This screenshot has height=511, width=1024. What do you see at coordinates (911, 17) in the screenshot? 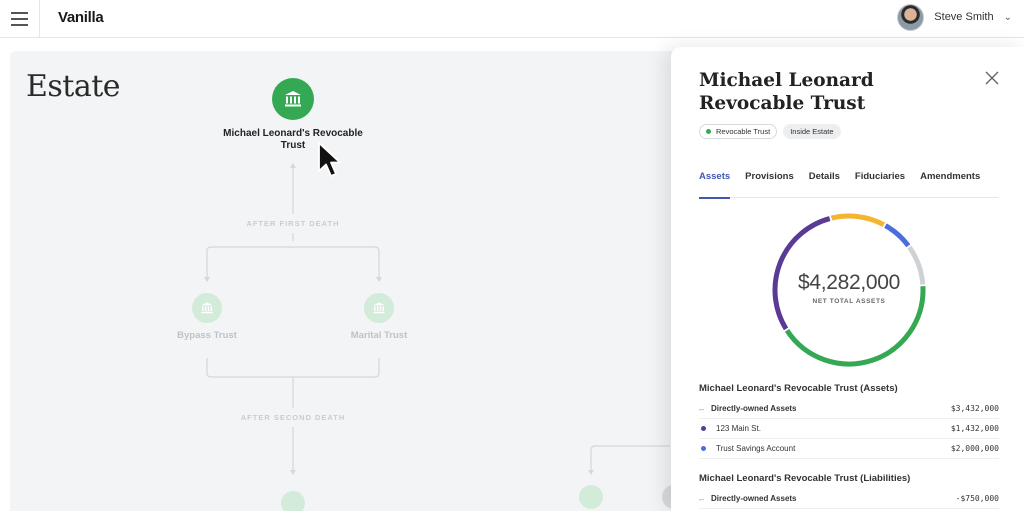
I see `avatar` at bounding box center [911, 17].